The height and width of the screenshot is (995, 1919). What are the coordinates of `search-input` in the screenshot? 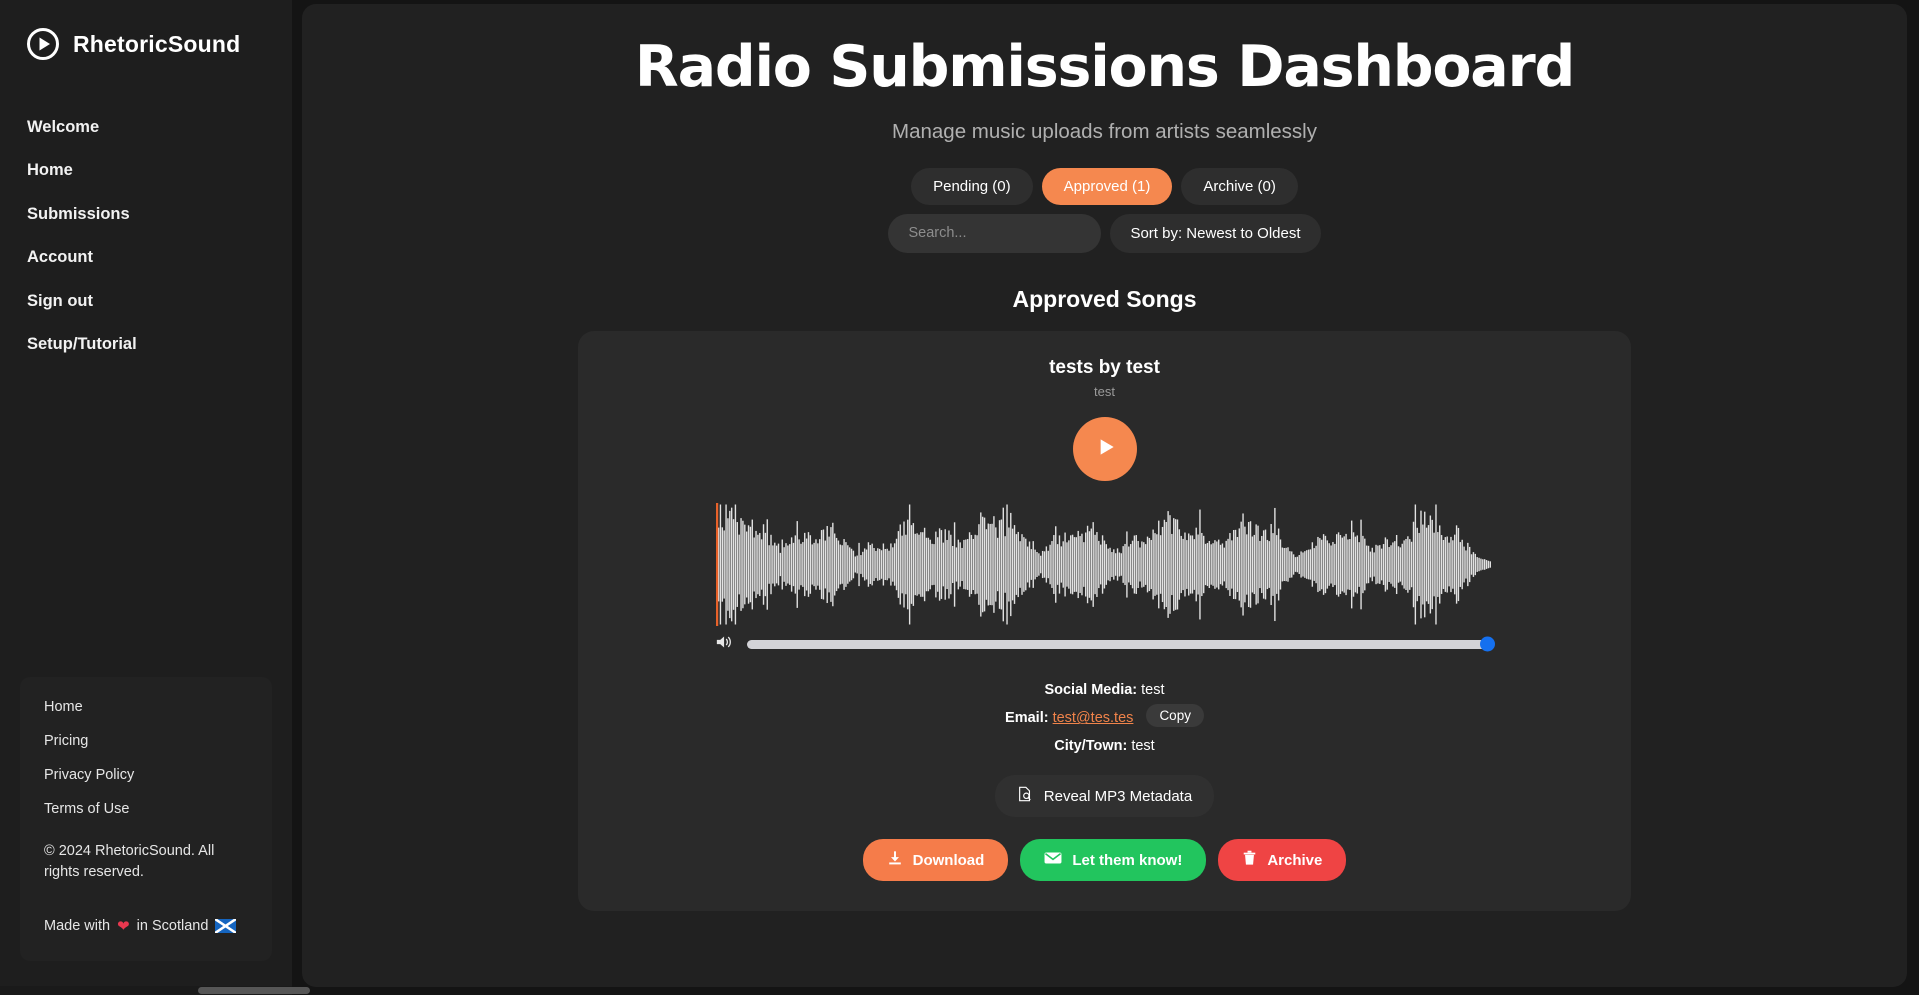 It's located at (995, 233).